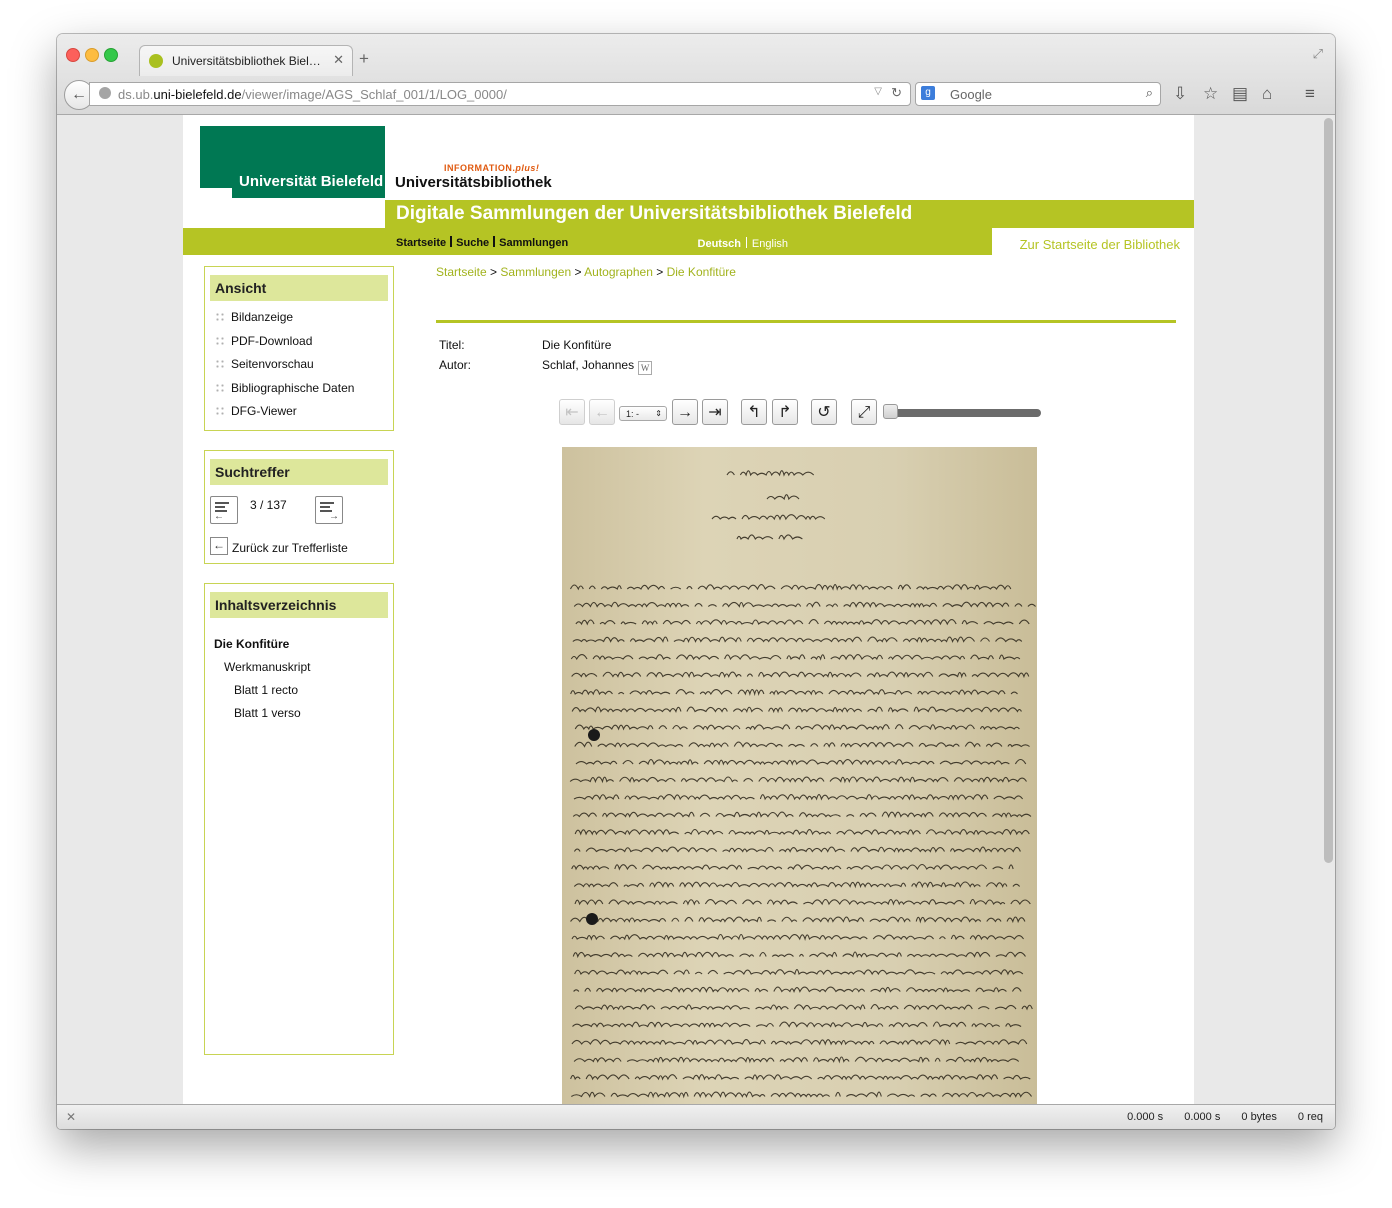 The width and height of the screenshot is (1392, 1208). What do you see at coordinates (299, 288) in the screenshot?
I see `view-panel-title: Ansicht` at bounding box center [299, 288].